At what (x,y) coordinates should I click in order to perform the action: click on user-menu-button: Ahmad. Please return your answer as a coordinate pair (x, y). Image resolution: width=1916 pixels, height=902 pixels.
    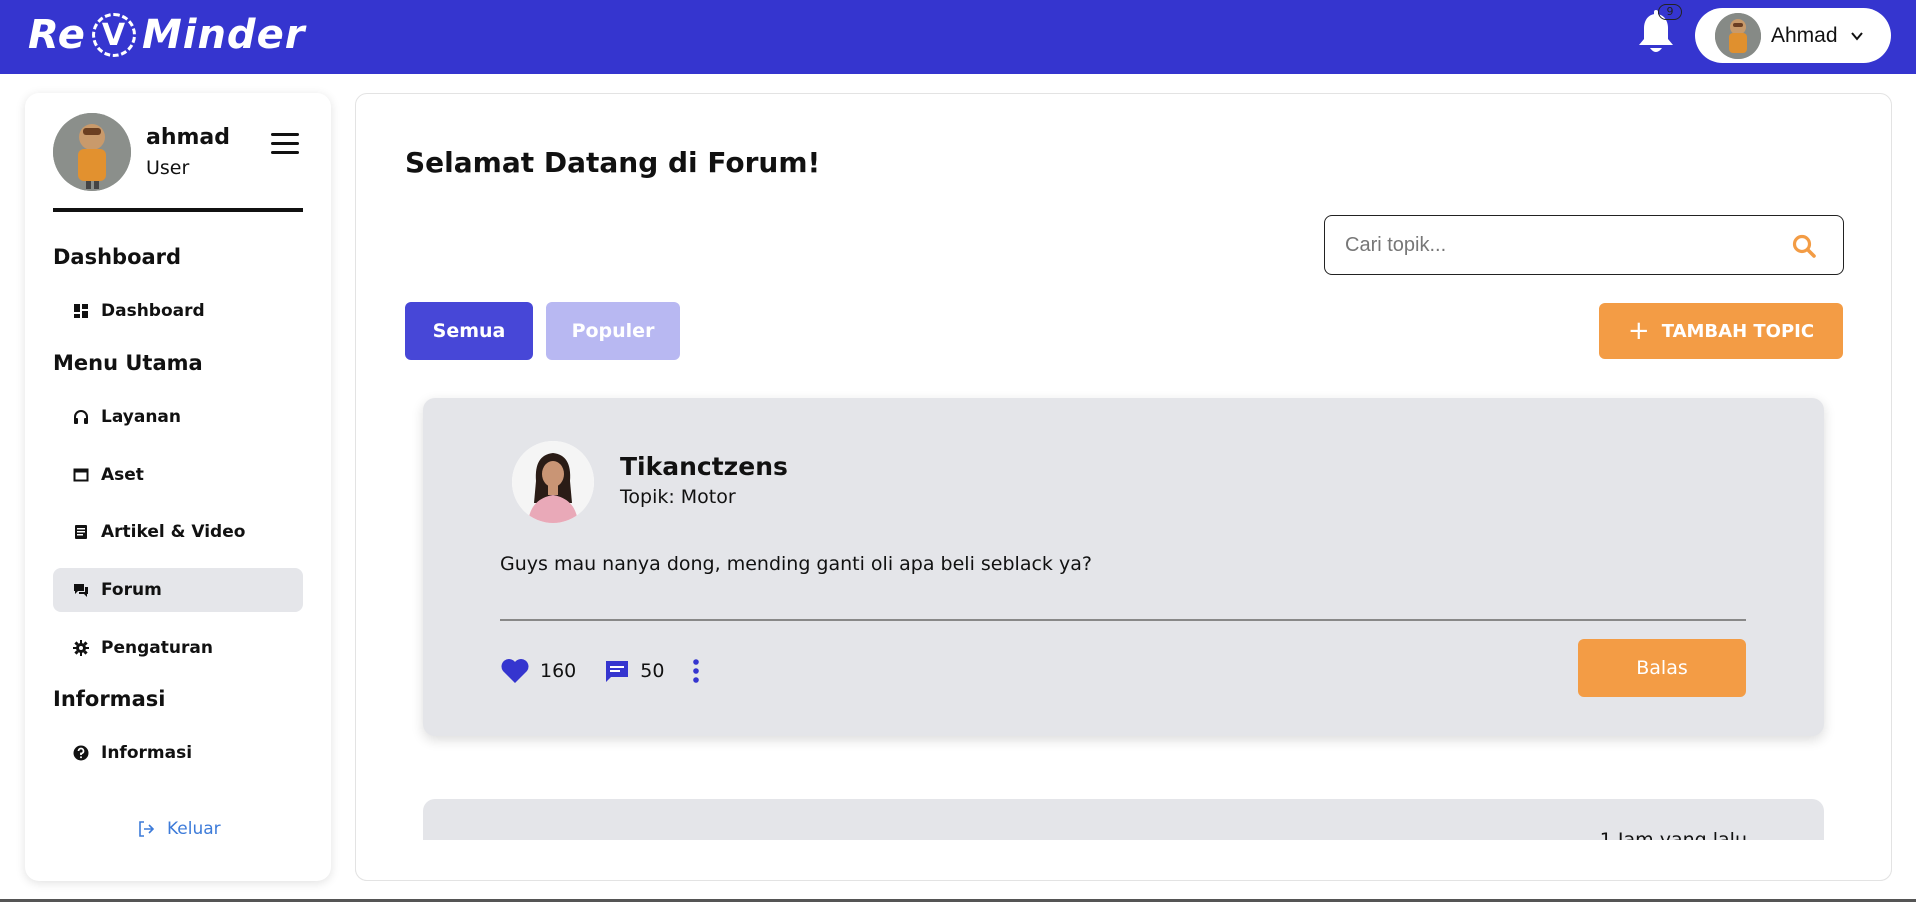
    Looking at the image, I should click on (1793, 35).